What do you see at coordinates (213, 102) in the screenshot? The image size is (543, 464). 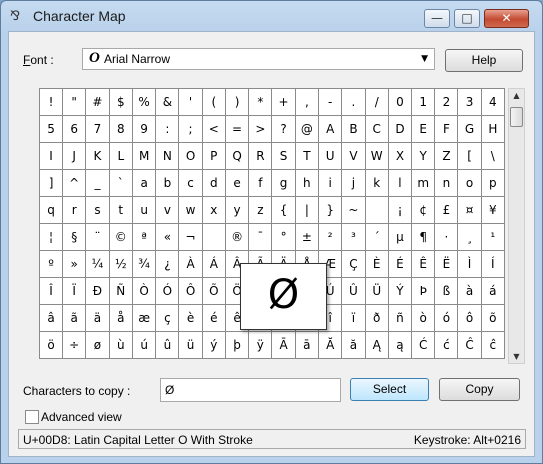 I see `character-cell: (` at bounding box center [213, 102].